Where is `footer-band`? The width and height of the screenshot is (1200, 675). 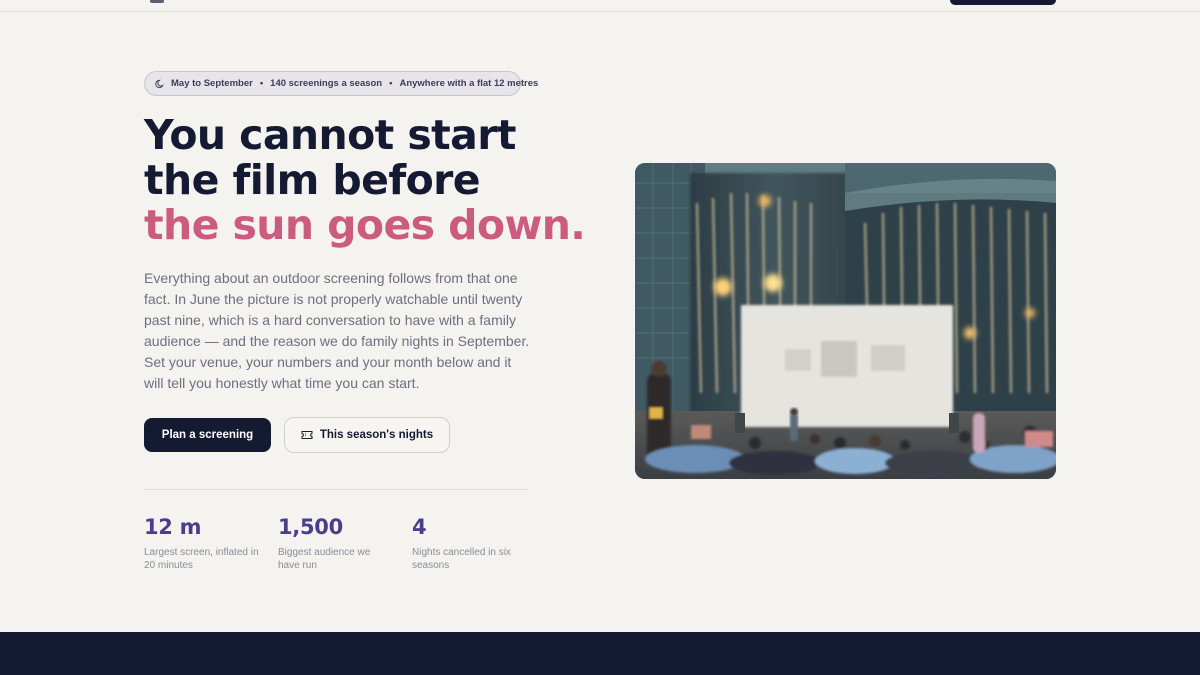
footer-band is located at coordinates (600, 653).